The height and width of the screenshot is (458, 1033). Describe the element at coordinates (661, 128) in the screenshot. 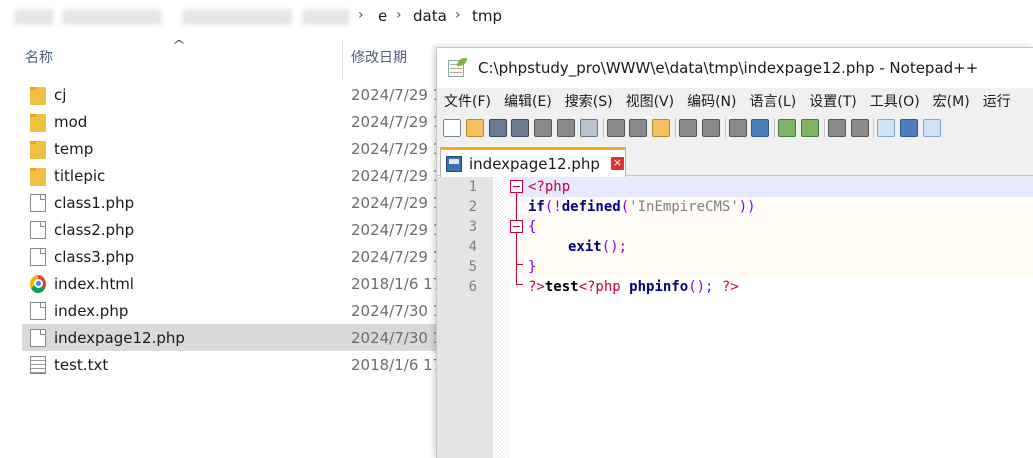

I see `paste-icon` at that location.